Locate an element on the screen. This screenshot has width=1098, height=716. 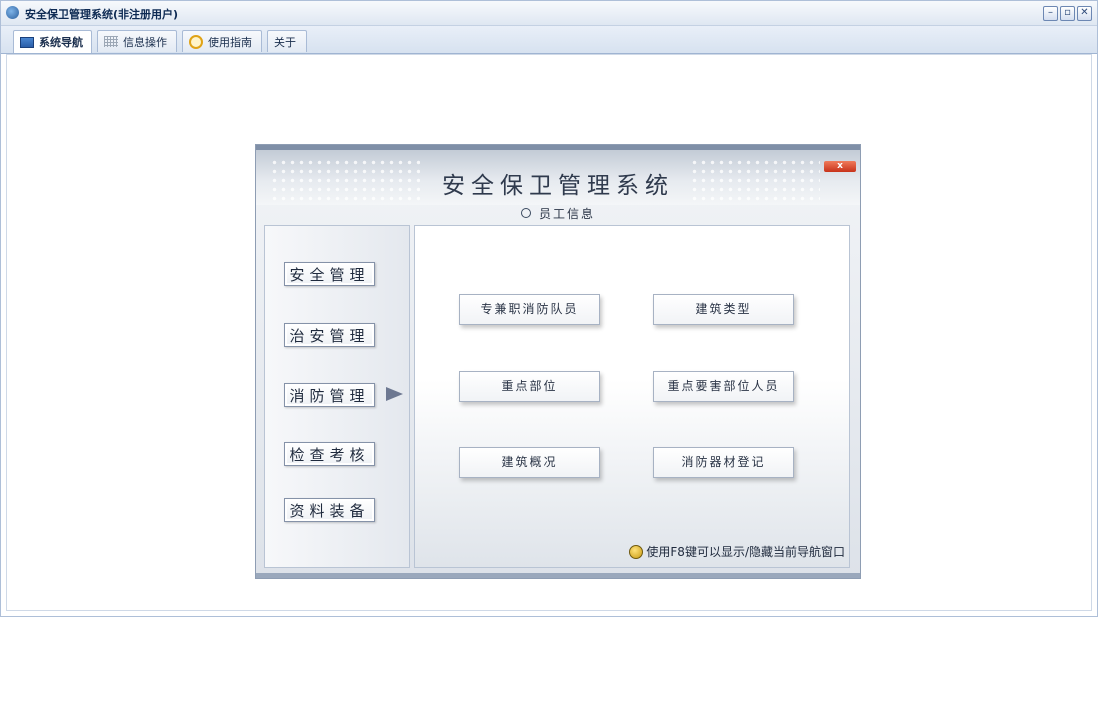
dialog-footer-bar is located at coordinates (558, 575).